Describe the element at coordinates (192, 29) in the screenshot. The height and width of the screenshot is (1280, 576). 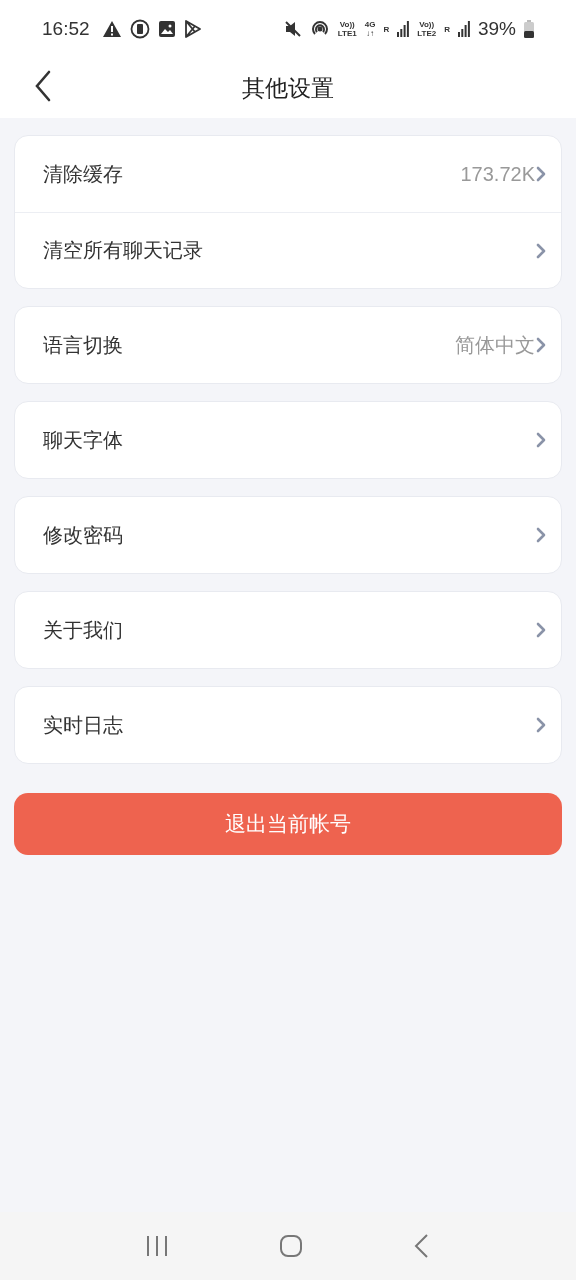
I see `play-store-icon` at that location.